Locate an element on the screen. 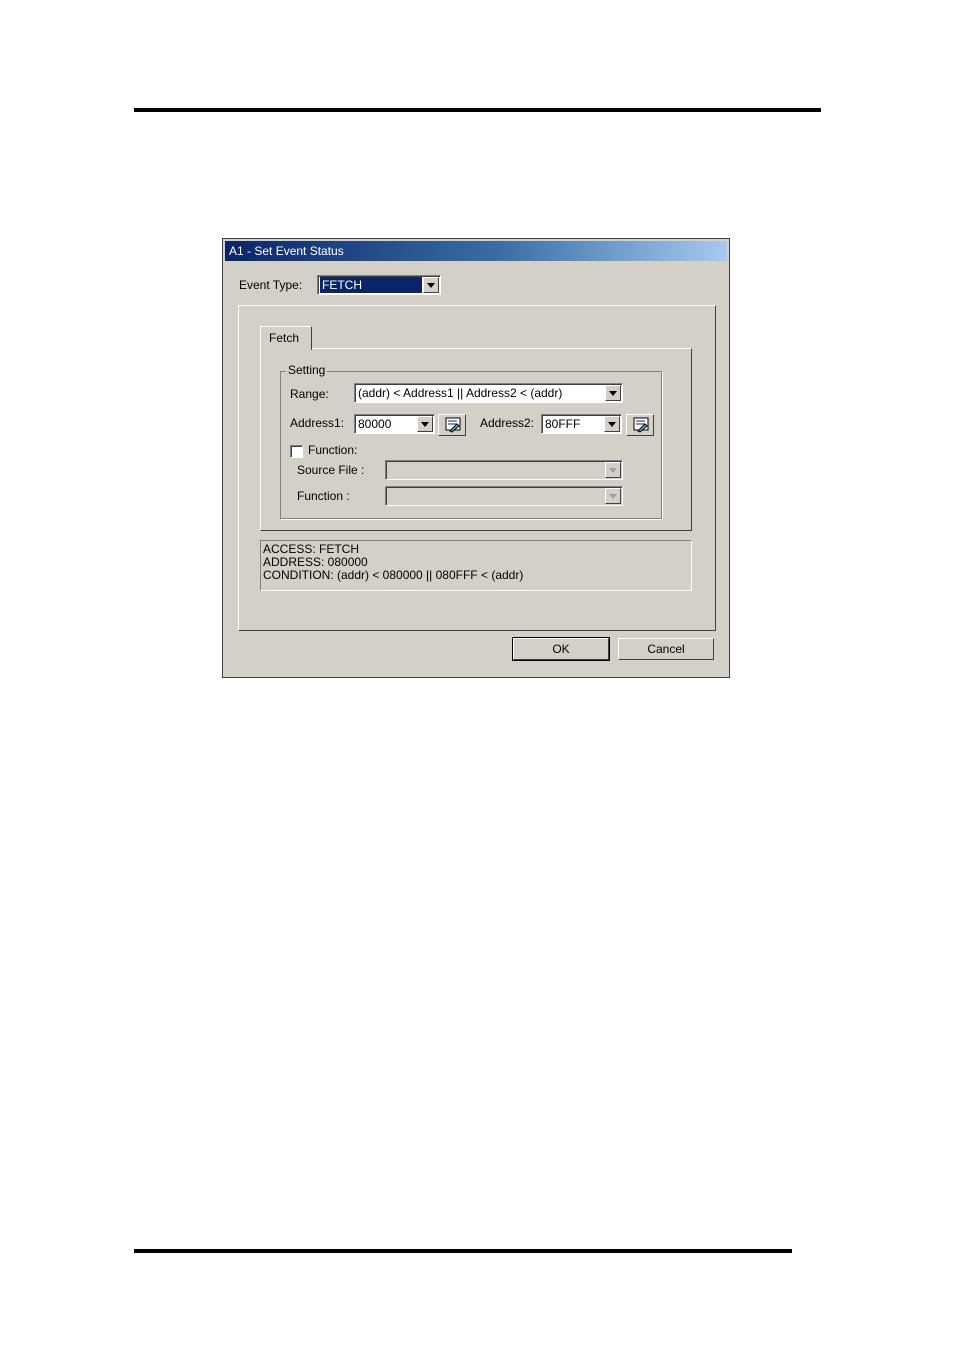 This screenshot has width=954, height=1350. setting-group-label: Setting is located at coordinates (307, 370).